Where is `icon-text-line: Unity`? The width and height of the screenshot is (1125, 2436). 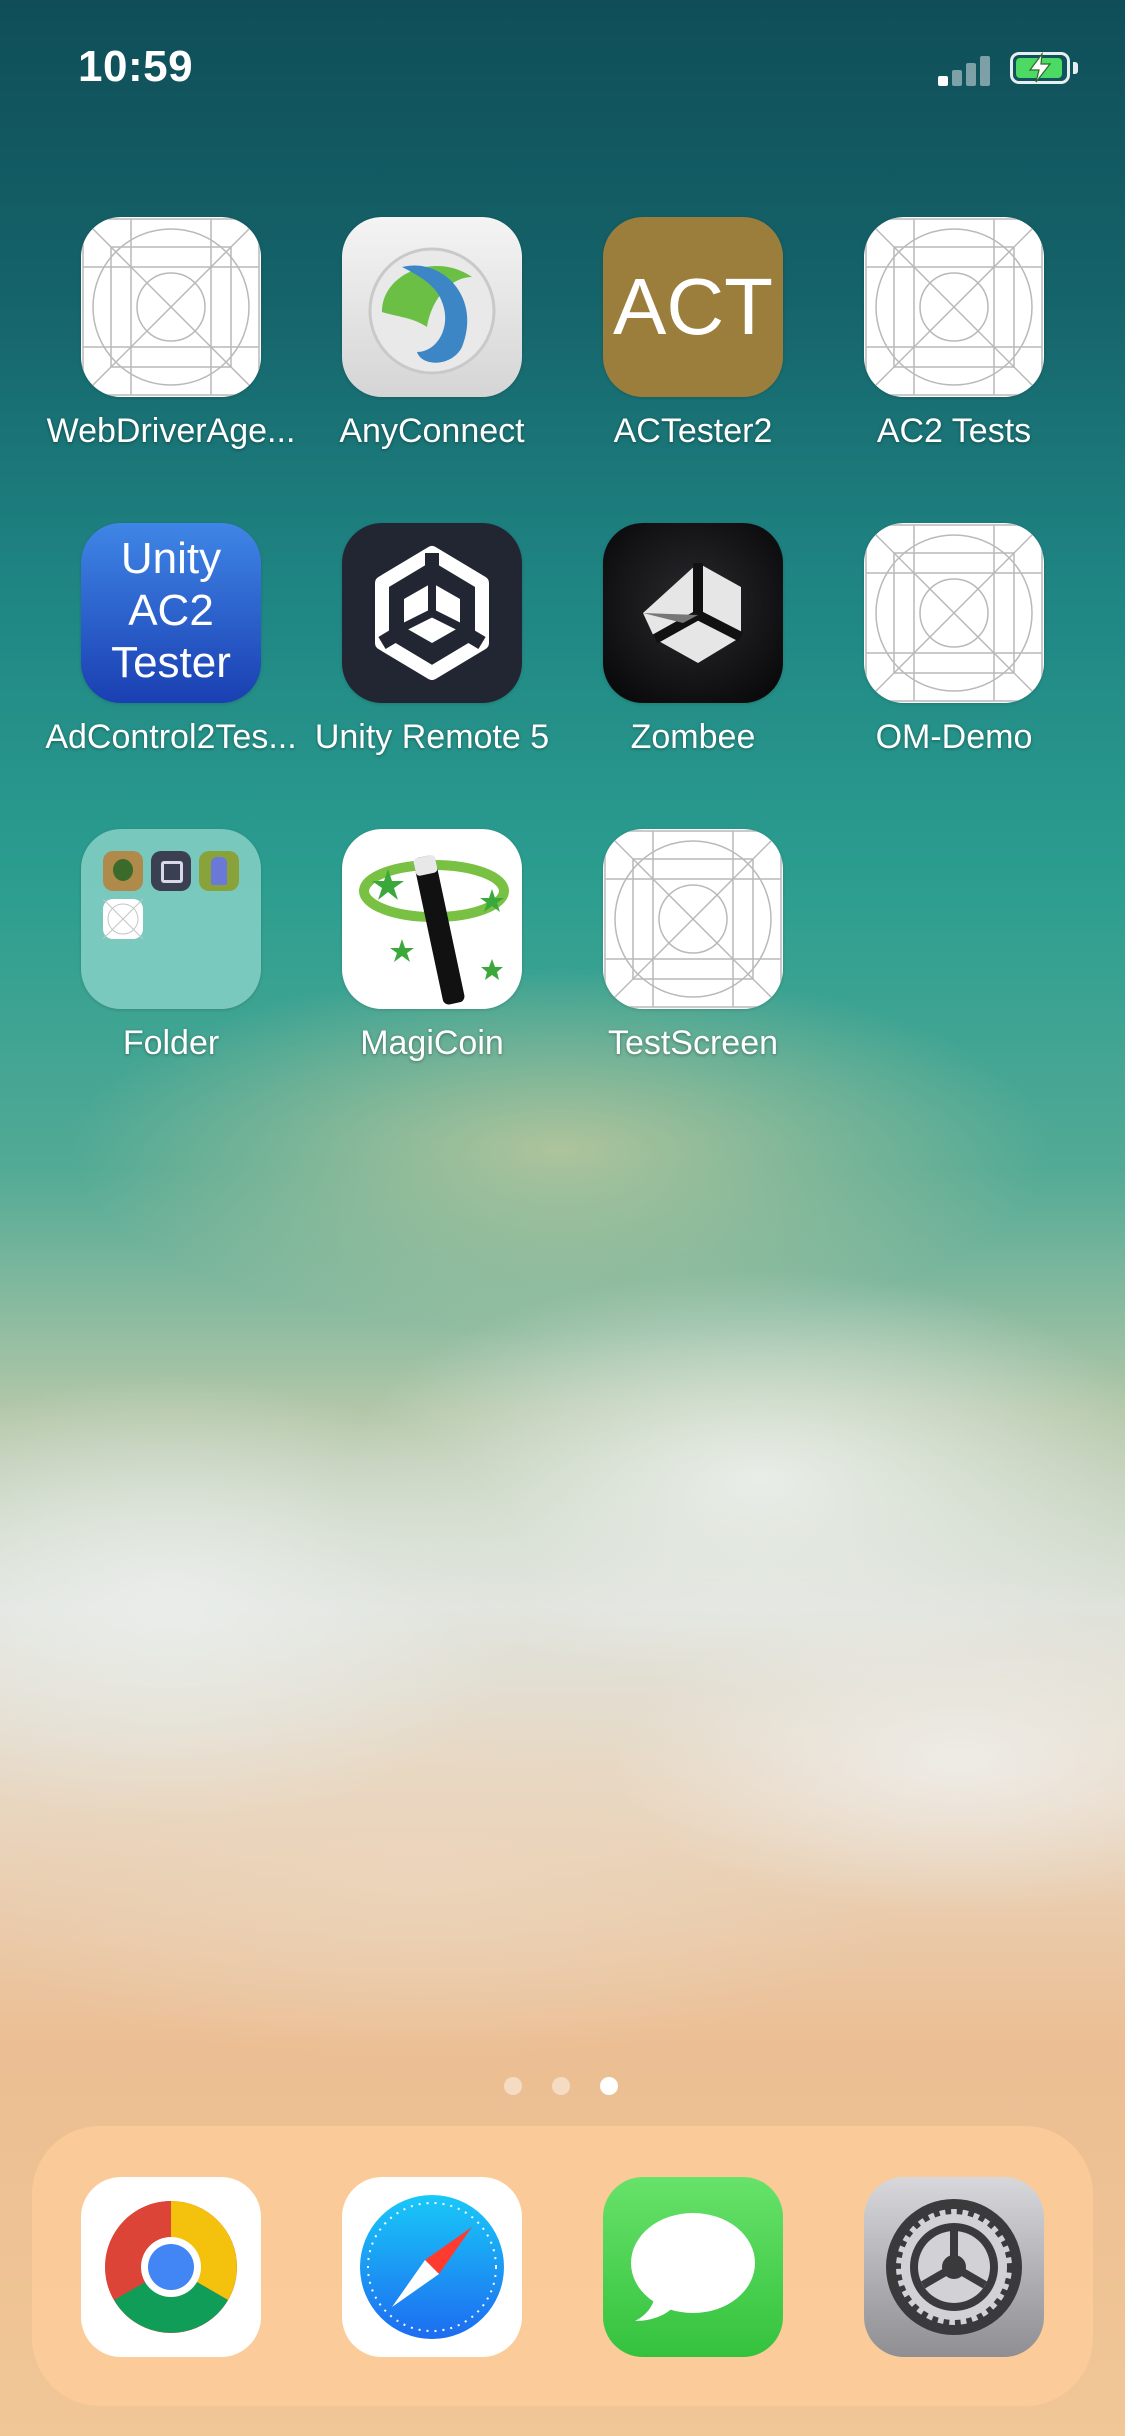 icon-text-line: Unity is located at coordinates (171, 558).